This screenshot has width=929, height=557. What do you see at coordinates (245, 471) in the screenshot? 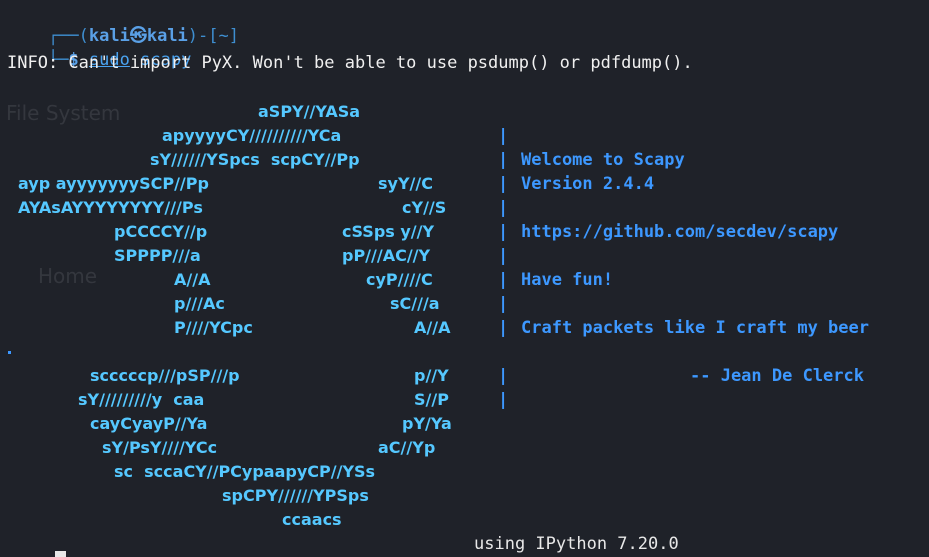
I see `ascii-art-line: sc sccaCY//PCypaapyCP//YSs` at bounding box center [245, 471].